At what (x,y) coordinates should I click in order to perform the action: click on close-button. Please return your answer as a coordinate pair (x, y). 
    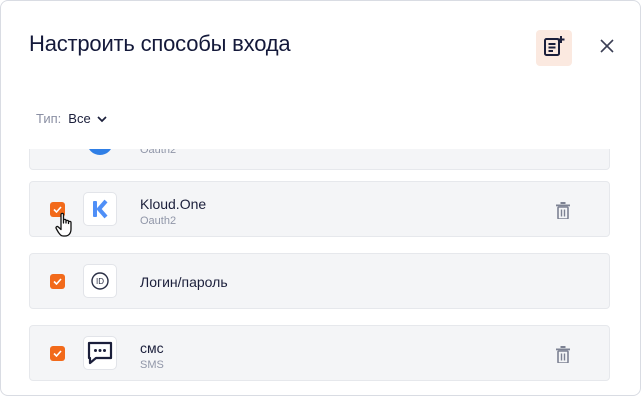
    Looking at the image, I should click on (607, 48).